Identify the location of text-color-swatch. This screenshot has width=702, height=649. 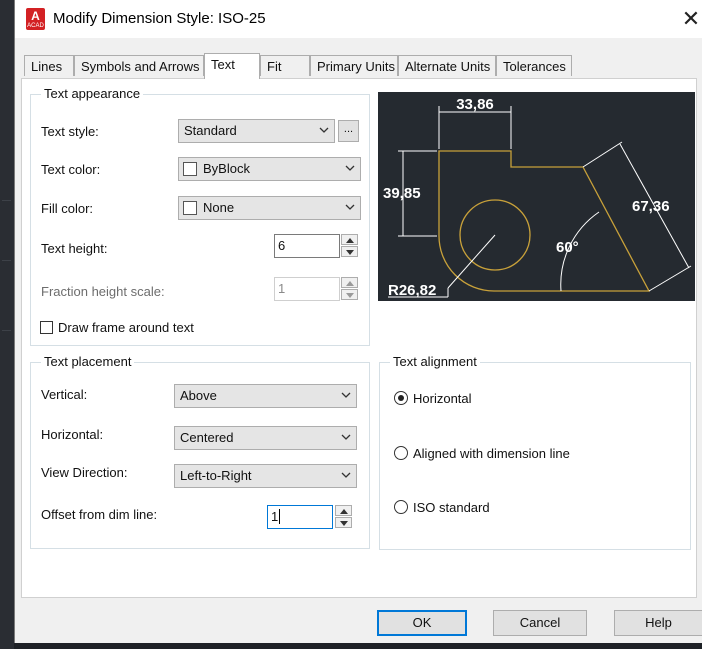
(190, 169).